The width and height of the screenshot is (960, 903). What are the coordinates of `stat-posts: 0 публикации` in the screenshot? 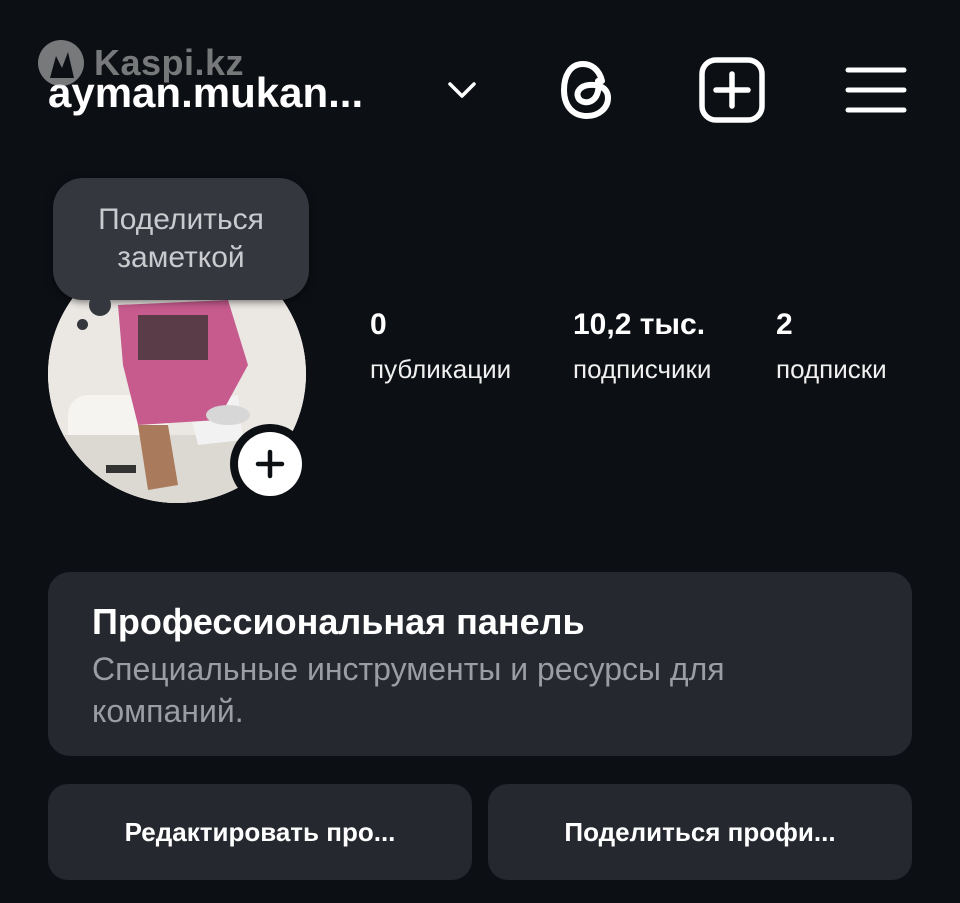 It's located at (440, 346).